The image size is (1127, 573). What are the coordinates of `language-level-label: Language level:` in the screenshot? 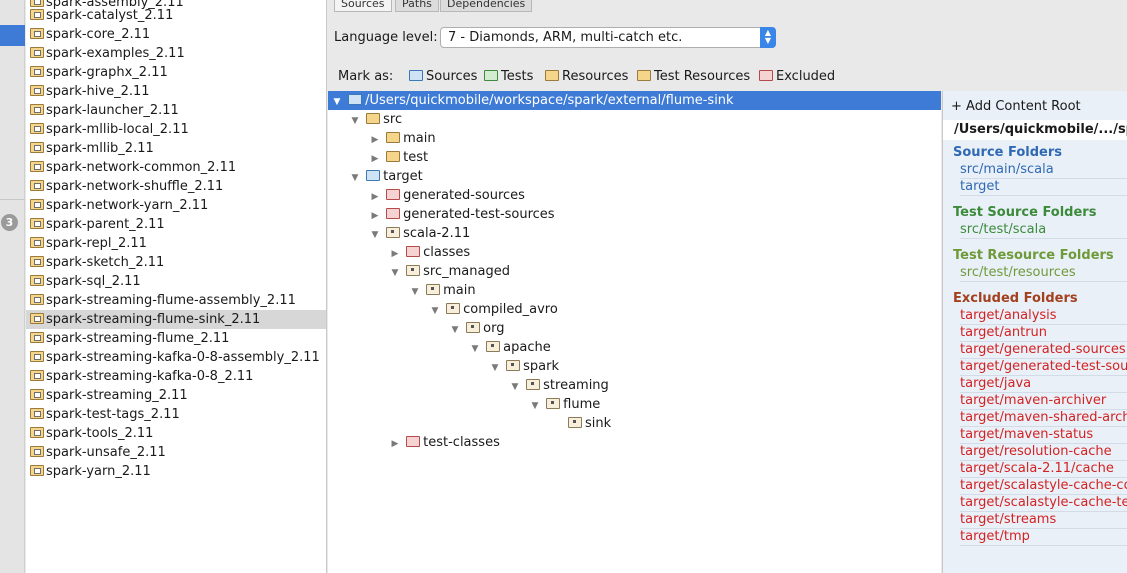 It's located at (386, 37).